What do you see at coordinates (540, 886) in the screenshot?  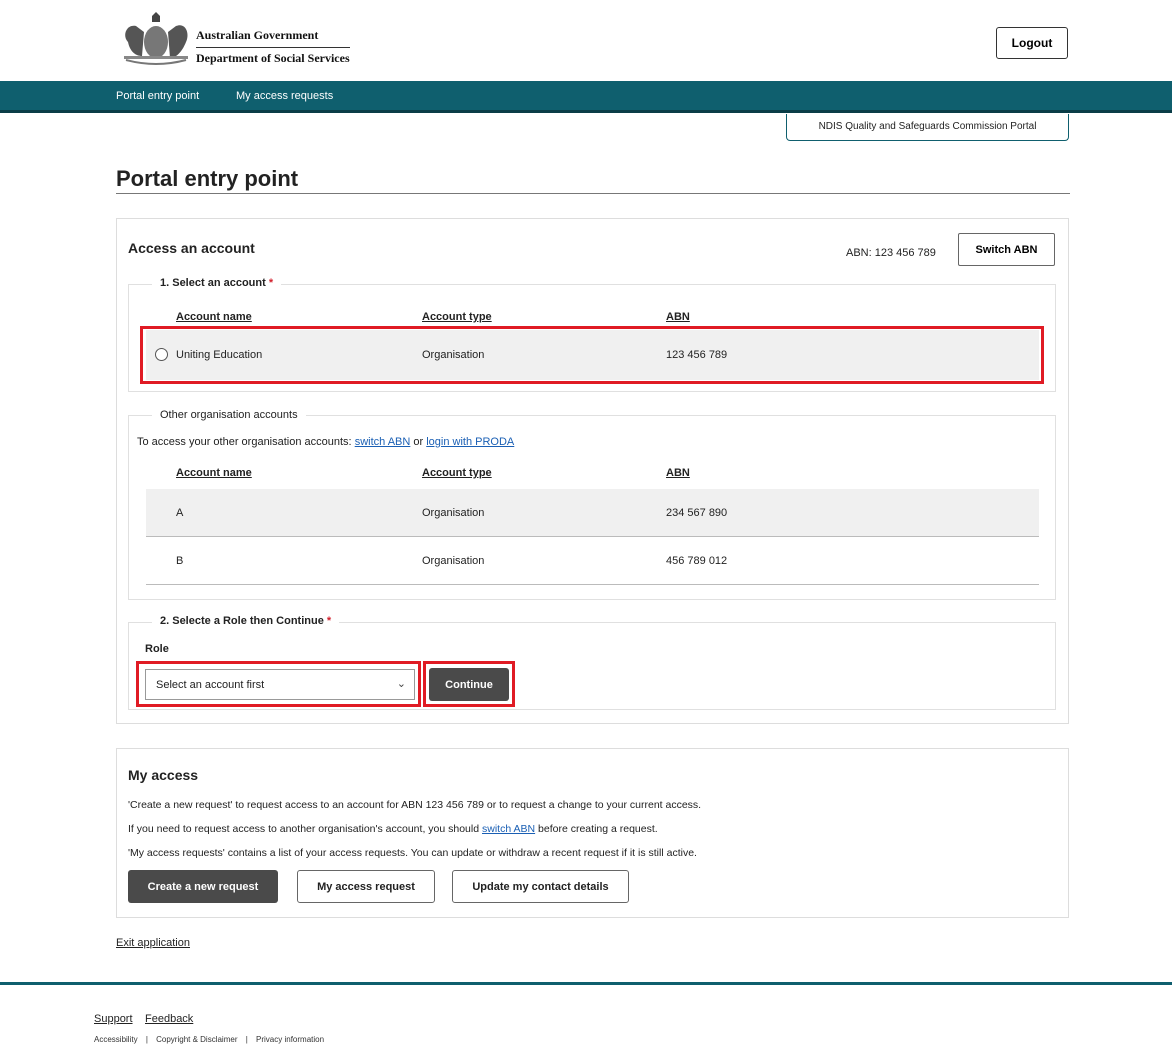 I see `update-contact-details-button: Update my contact details` at bounding box center [540, 886].